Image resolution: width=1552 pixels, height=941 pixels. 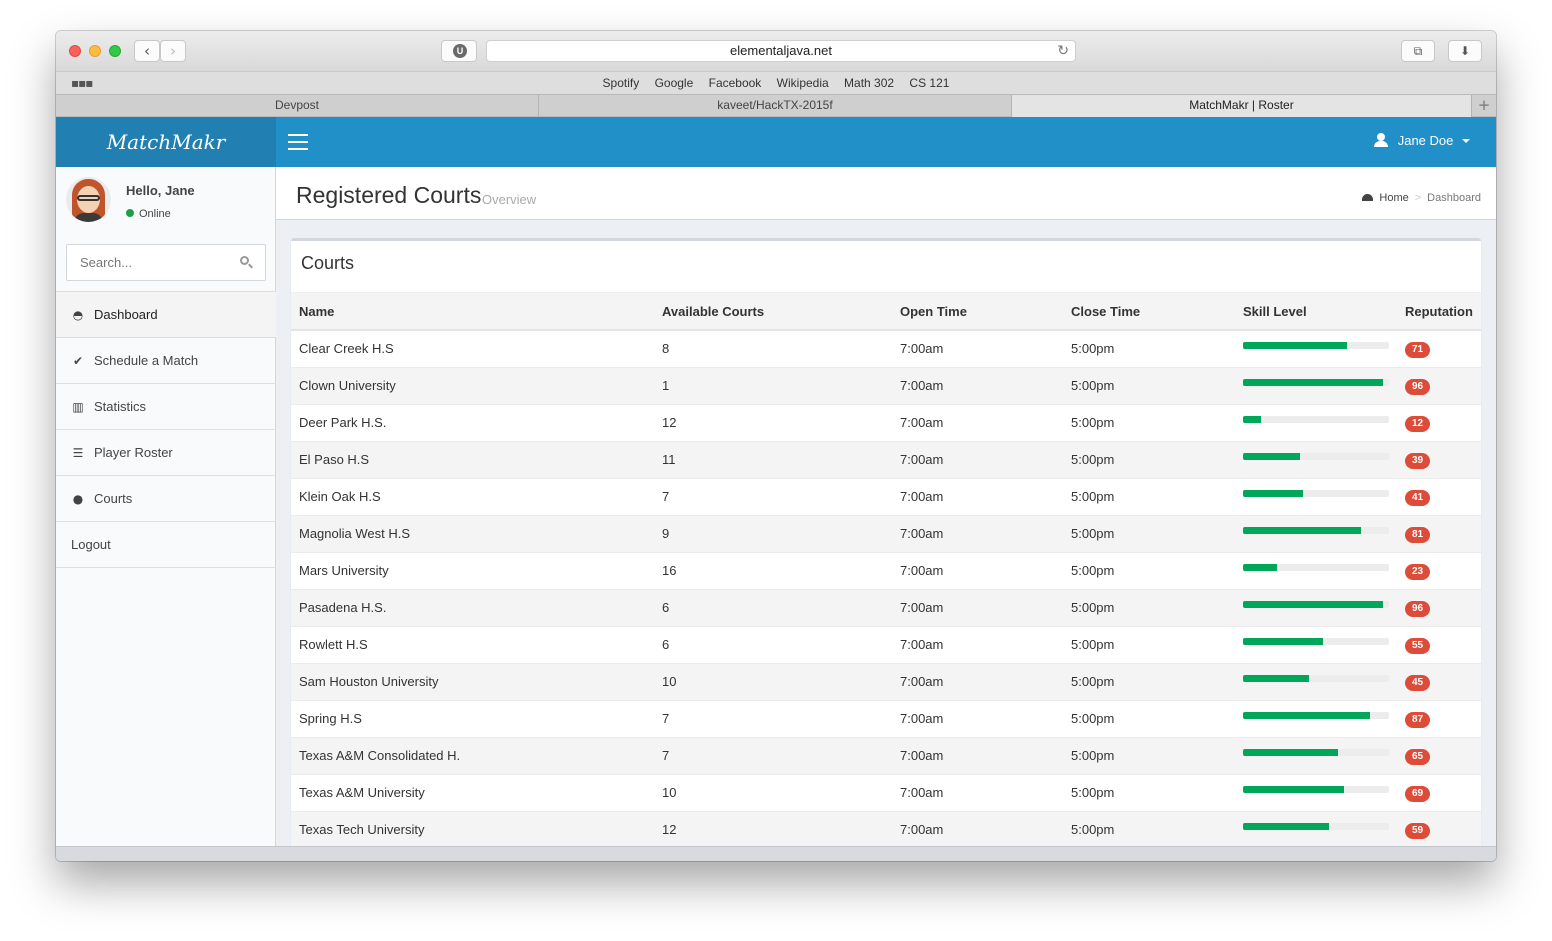 What do you see at coordinates (1418, 51) in the screenshot?
I see `show-tabs-button: ⧉` at bounding box center [1418, 51].